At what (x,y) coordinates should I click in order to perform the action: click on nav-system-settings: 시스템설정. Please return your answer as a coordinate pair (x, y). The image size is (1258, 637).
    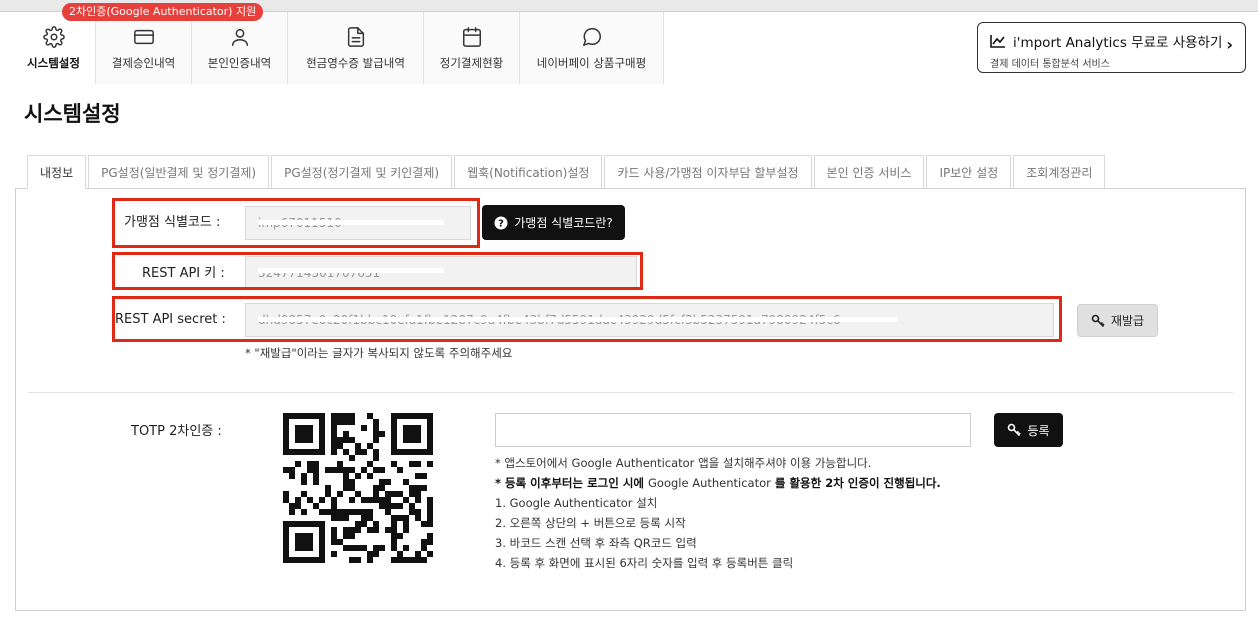
    Looking at the image, I should click on (54, 48).